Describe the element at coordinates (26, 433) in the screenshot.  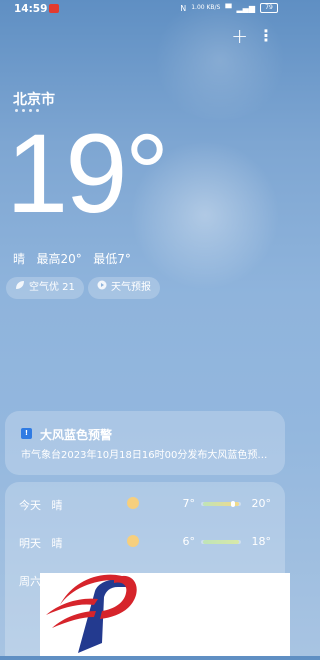
I see `warning-badge-icon: !` at that location.